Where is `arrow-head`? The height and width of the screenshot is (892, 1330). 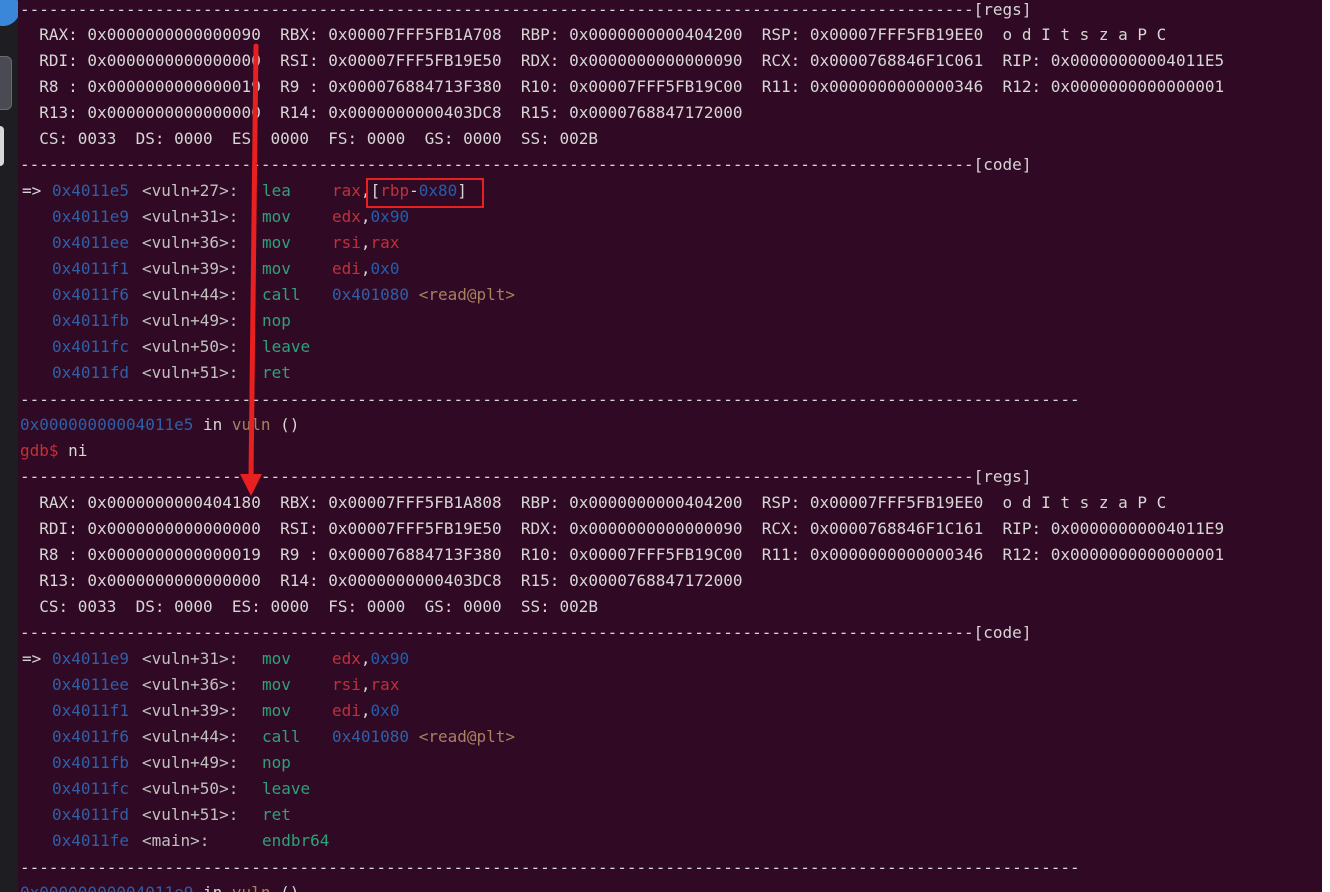
arrow-head is located at coordinates (251, 485).